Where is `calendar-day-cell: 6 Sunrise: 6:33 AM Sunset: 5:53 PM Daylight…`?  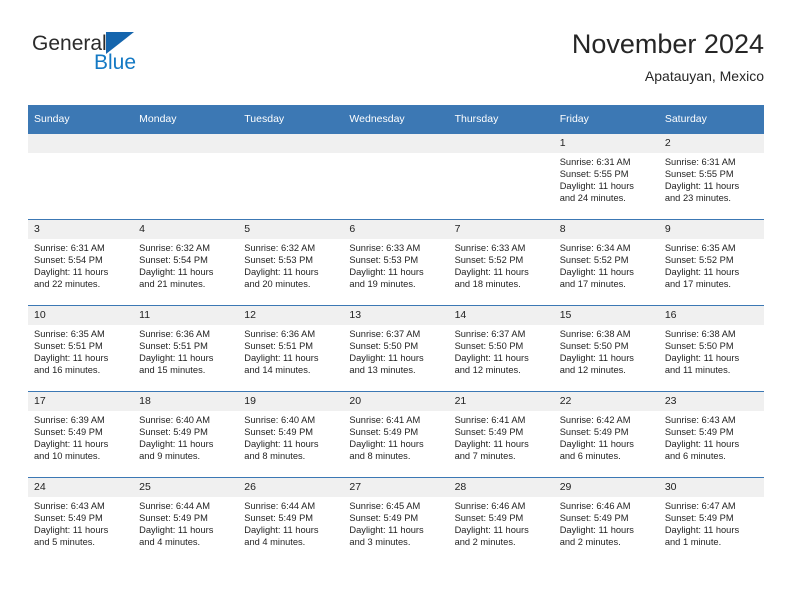
calendar-day-cell: 6 Sunrise: 6:33 AM Sunset: 5:53 PM Daylight… is located at coordinates (396, 262).